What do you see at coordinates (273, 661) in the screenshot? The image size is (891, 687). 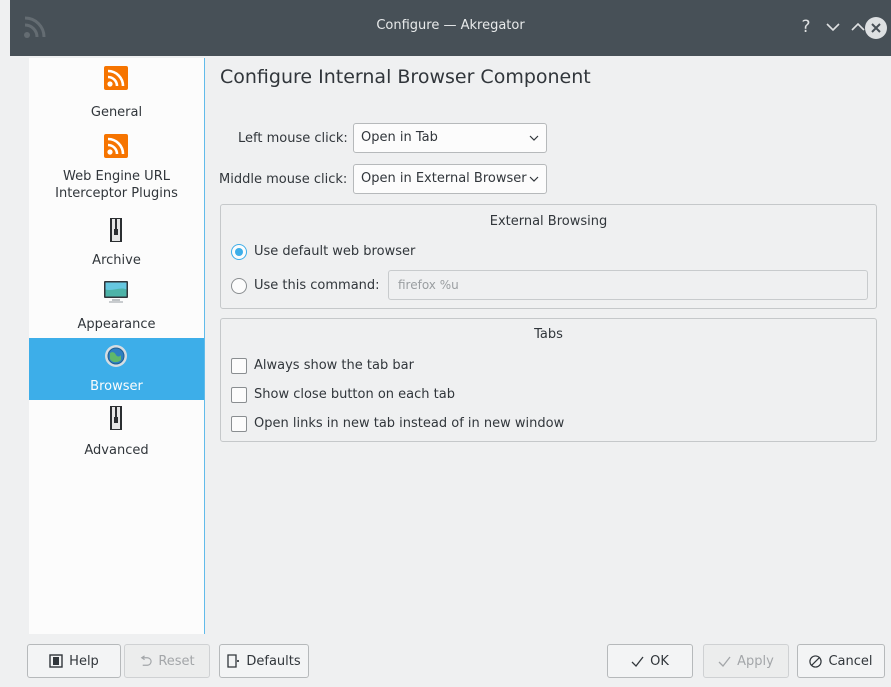 I see `defaults-button-label: Defaults` at bounding box center [273, 661].